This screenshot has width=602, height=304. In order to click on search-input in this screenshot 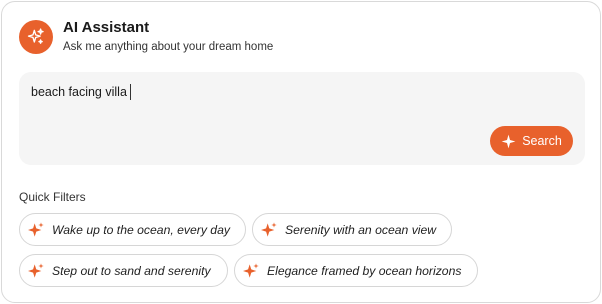, I will do `click(261, 92)`.